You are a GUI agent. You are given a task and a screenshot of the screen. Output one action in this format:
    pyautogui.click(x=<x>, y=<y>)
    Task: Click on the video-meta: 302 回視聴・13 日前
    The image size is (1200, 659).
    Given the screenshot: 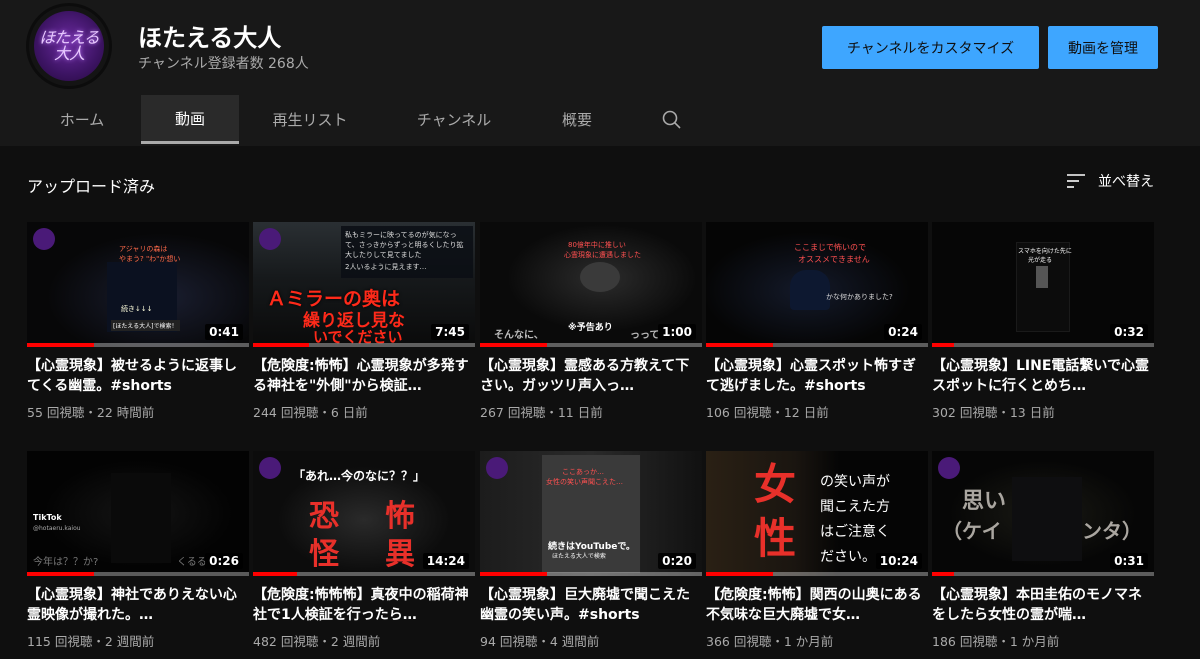 What is the action you would take?
    pyautogui.click(x=993, y=412)
    